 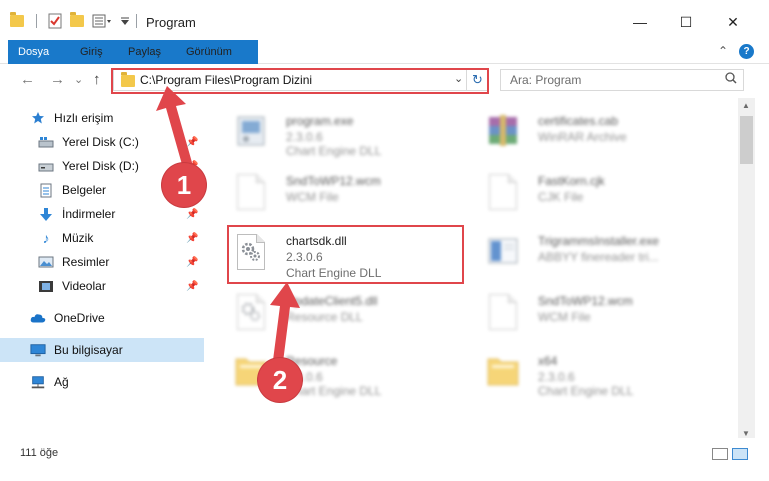 I want to click on step-2-badge: 2, so click(x=280, y=380).